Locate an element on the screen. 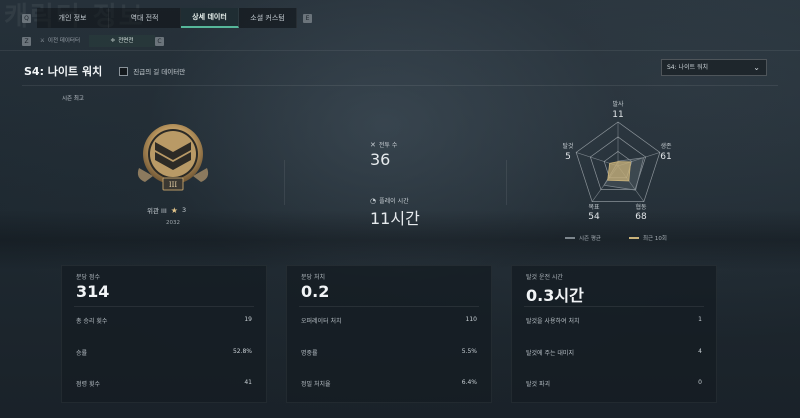 The width and height of the screenshot is (800, 418). row-label: 탈것을 사용하여 처치 is located at coordinates (553, 321).